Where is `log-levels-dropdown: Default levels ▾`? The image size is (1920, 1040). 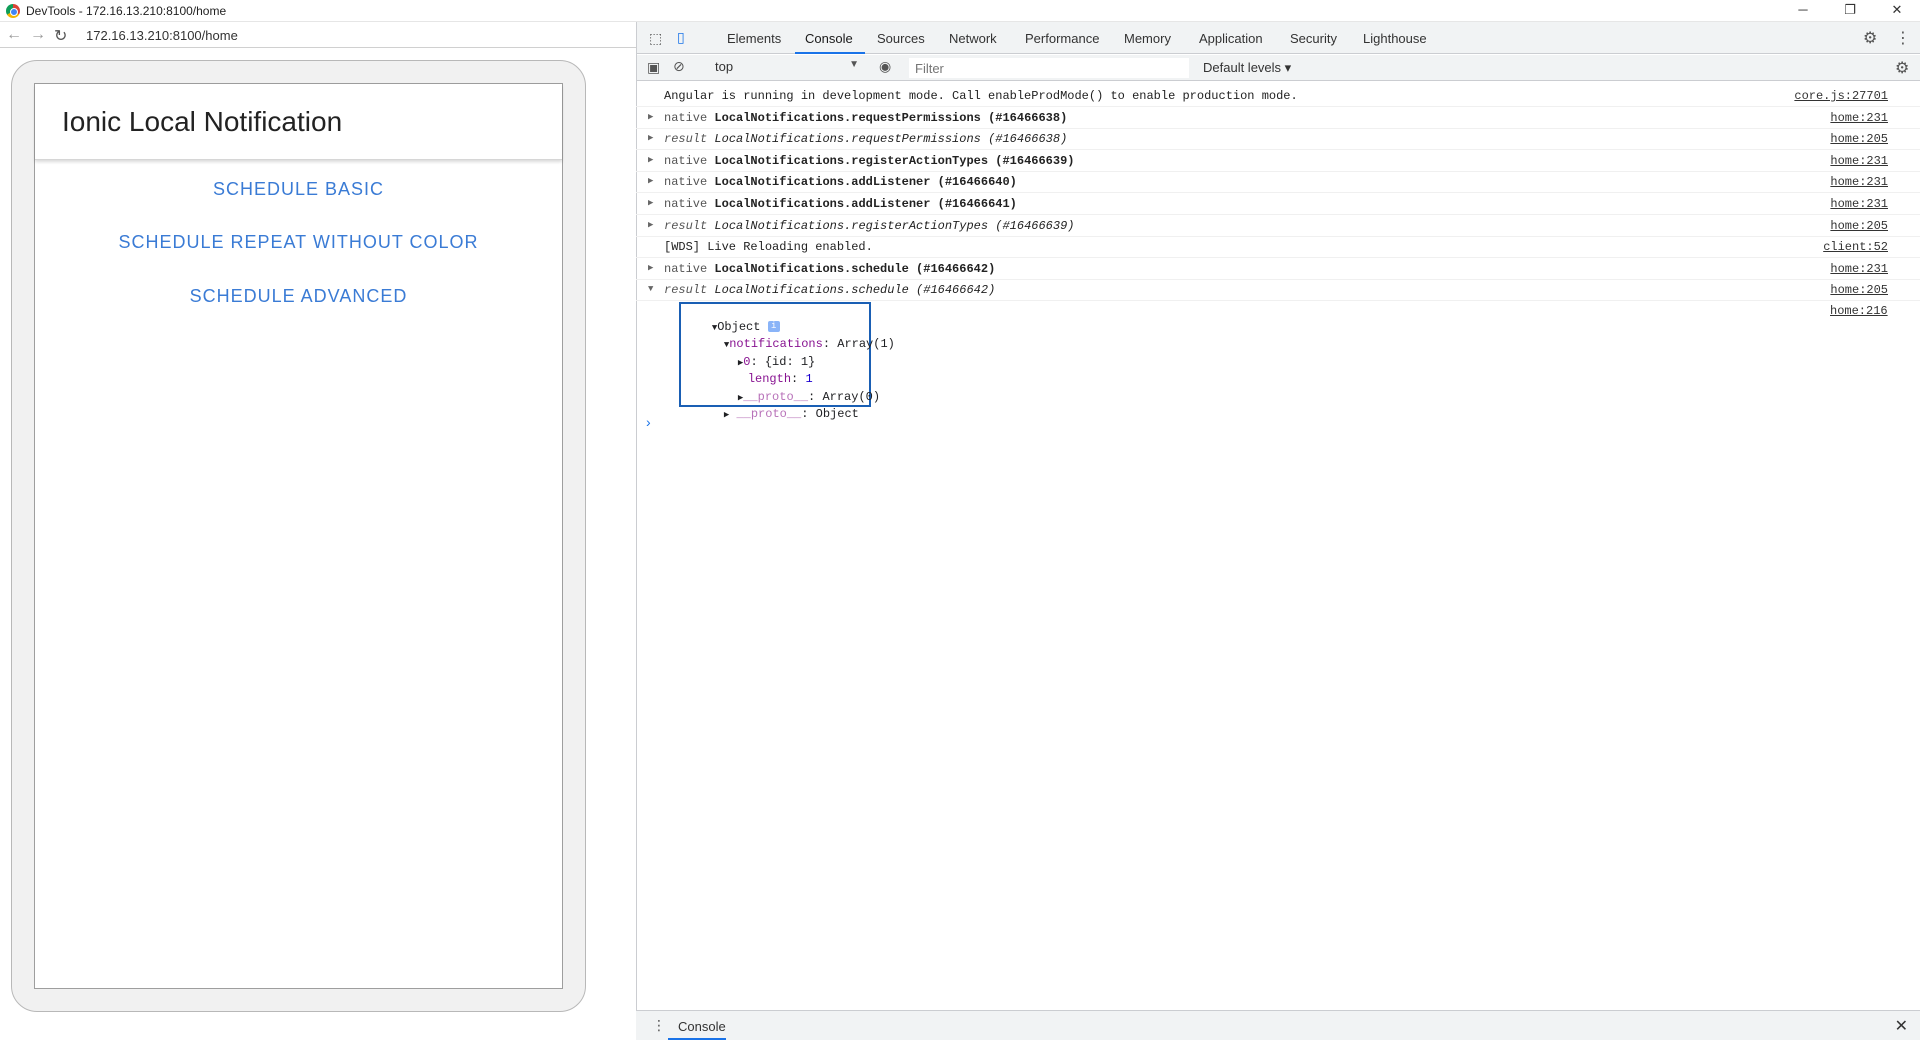 log-levels-dropdown: Default levels ▾ is located at coordinates (1247, 68).